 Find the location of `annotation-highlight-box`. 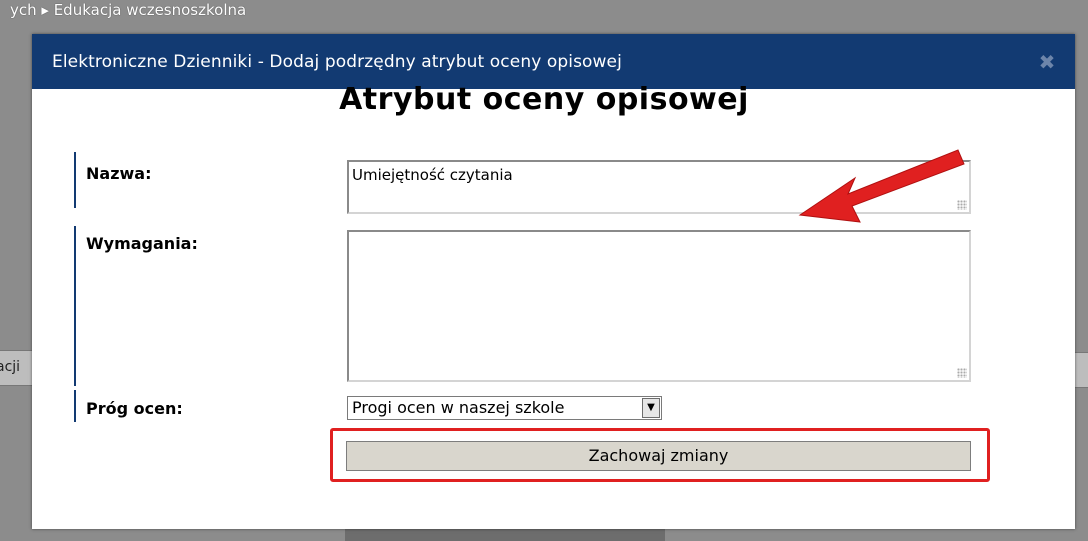

annotation-highlight-box is located at coordinates (660, 455).